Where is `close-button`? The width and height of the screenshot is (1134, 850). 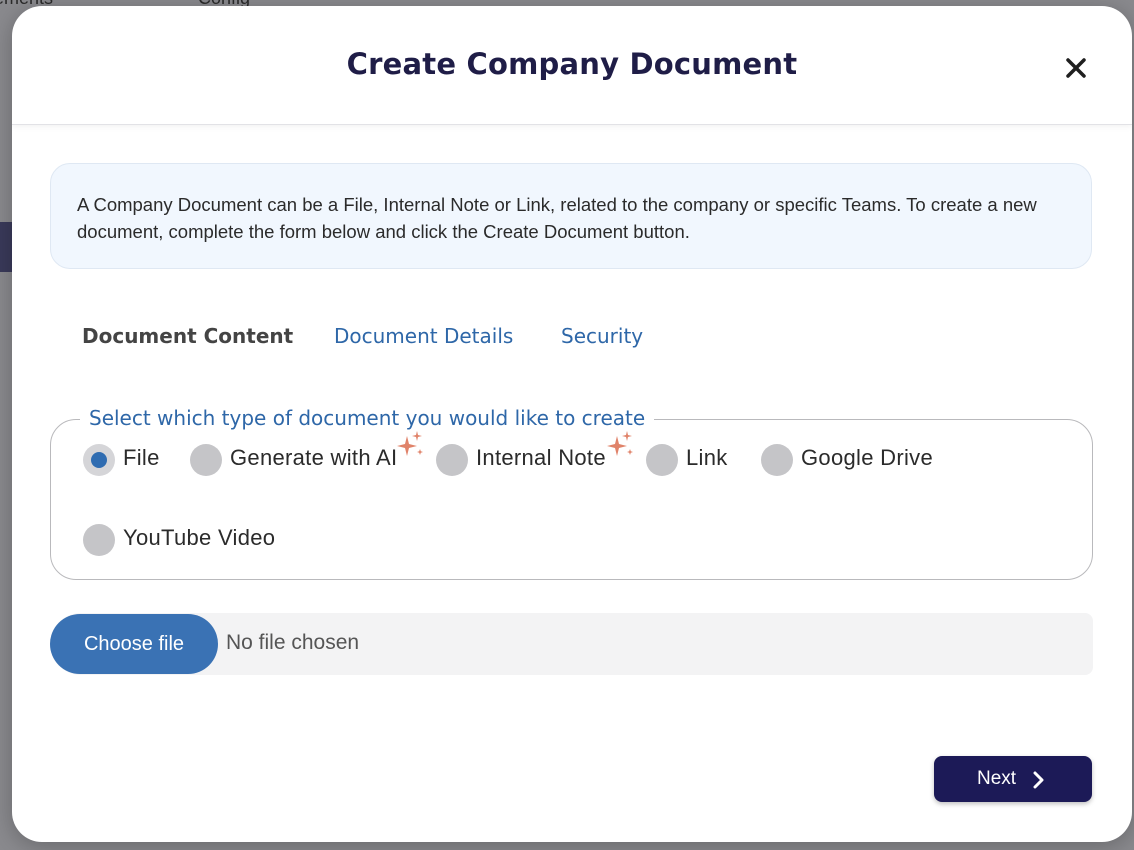 close-button is located at coordinates (1076, 68).